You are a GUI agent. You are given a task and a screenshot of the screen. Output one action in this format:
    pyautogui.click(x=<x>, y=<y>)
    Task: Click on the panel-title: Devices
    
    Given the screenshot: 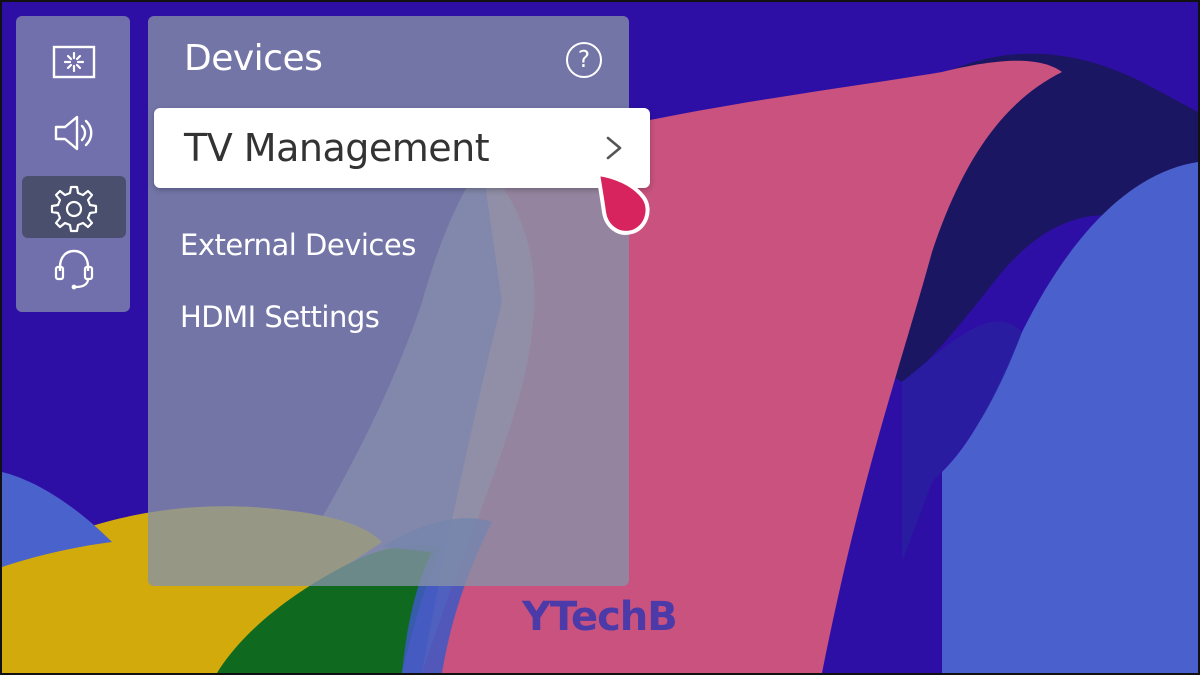 What is the action you would take?
    pyautogui.click(x=253, y=58)
    